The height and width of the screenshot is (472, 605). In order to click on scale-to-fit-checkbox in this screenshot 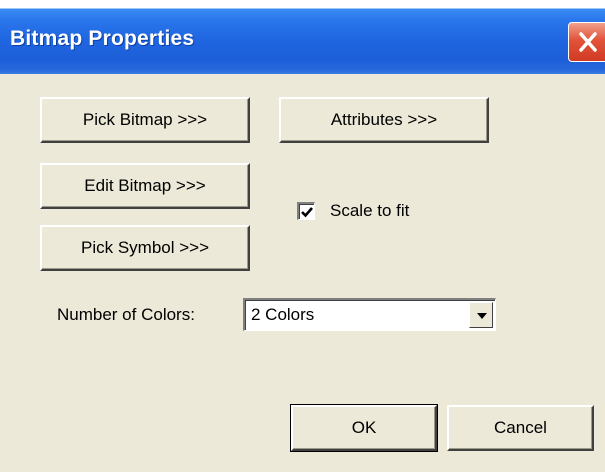, I will do `click(306, 211)`.